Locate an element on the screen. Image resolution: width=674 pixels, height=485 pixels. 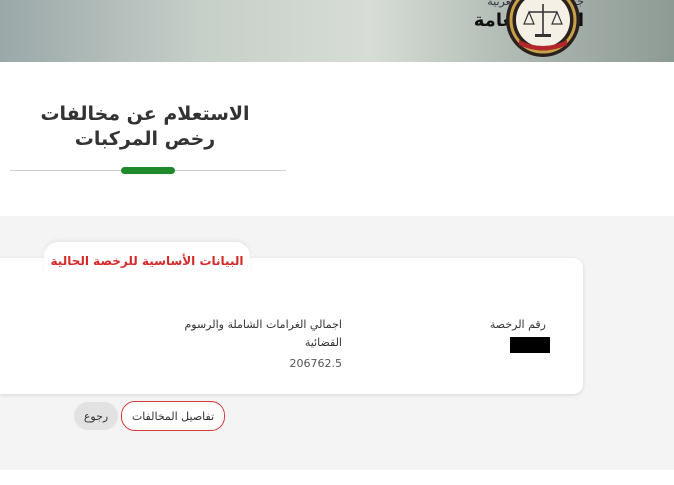
title-accent-bar is located at coordinates (148, 170).